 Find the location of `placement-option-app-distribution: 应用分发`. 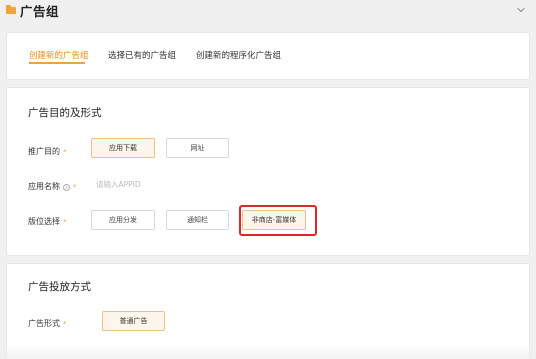

placement-option-app-distribution: 应用分发 is located at coordinates (123, 220).